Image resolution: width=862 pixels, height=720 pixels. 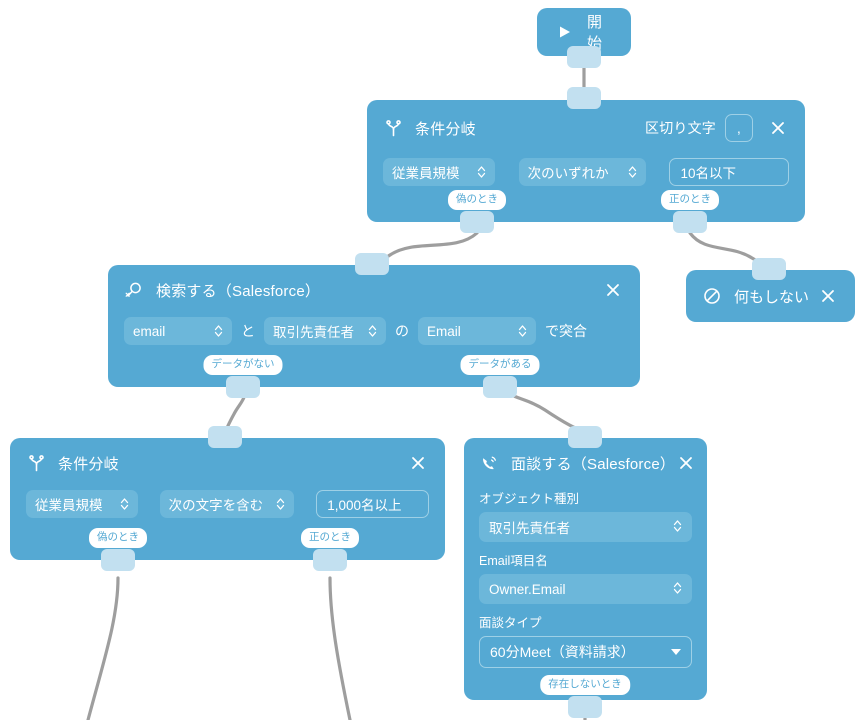 What do you see at coordinates (325, 331) in the screenshot?
I see `search-object-select: 取引先責任者` at bounding box center [325, 331].